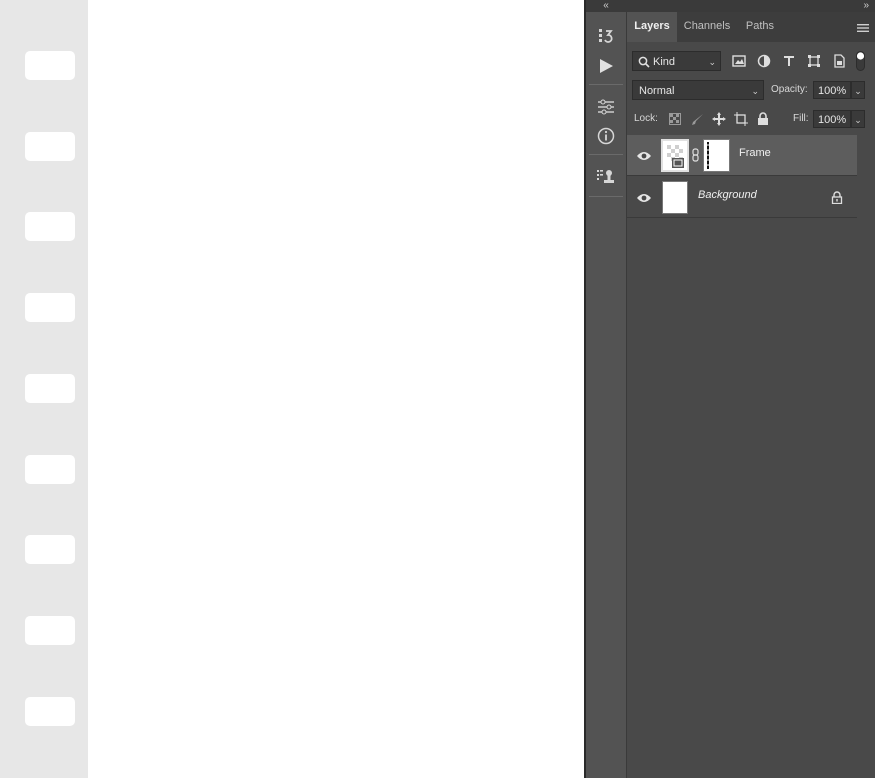 Image resolution: width=875 pixels, height=778 pixels. What do you see at coordinates (789, 61) in the screenshot?
I see `type-layer-filter-icon` at bounding box center [789, 61].